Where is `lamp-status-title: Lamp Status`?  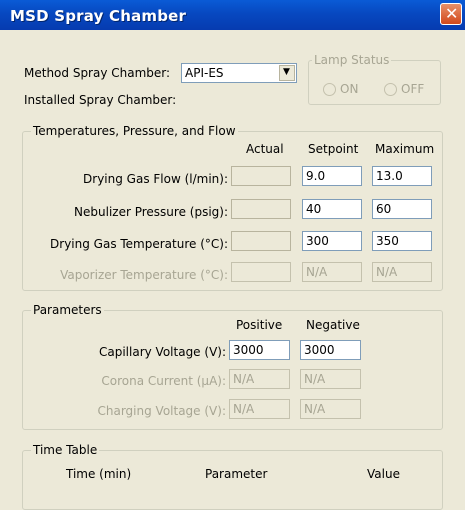 lamp-status-title: Lamp Status is located at coordinates (352, 60).